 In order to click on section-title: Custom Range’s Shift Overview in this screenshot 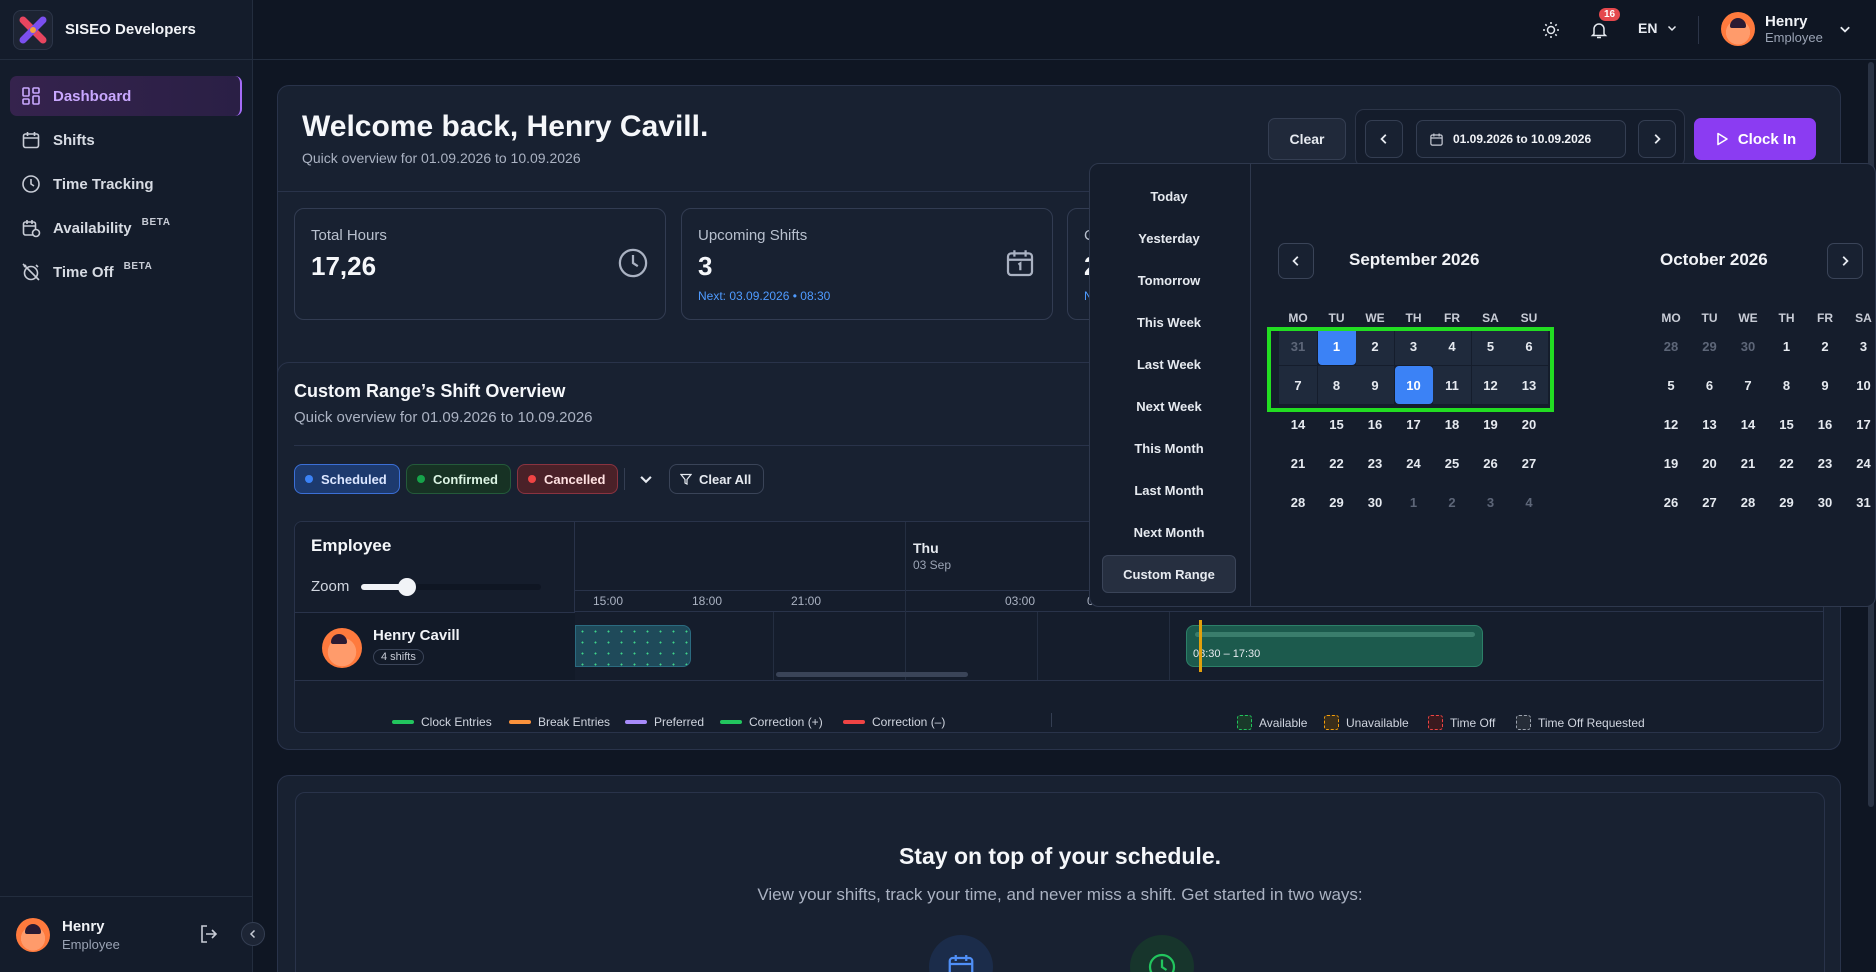, I will do `click(430, 391)`.